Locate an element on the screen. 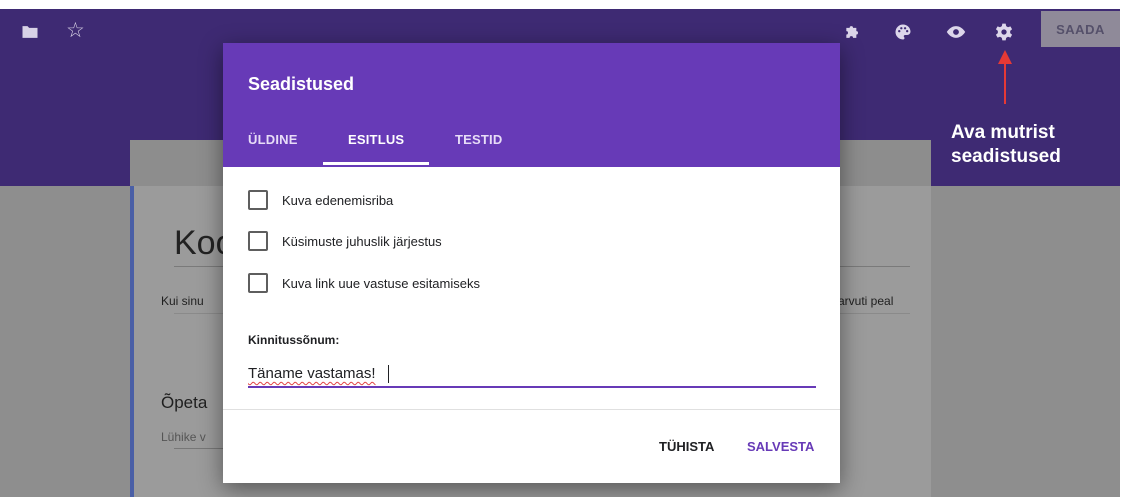 This screenshot has width=1131, height=497. folder-icon is located at coordinates (30, 32).